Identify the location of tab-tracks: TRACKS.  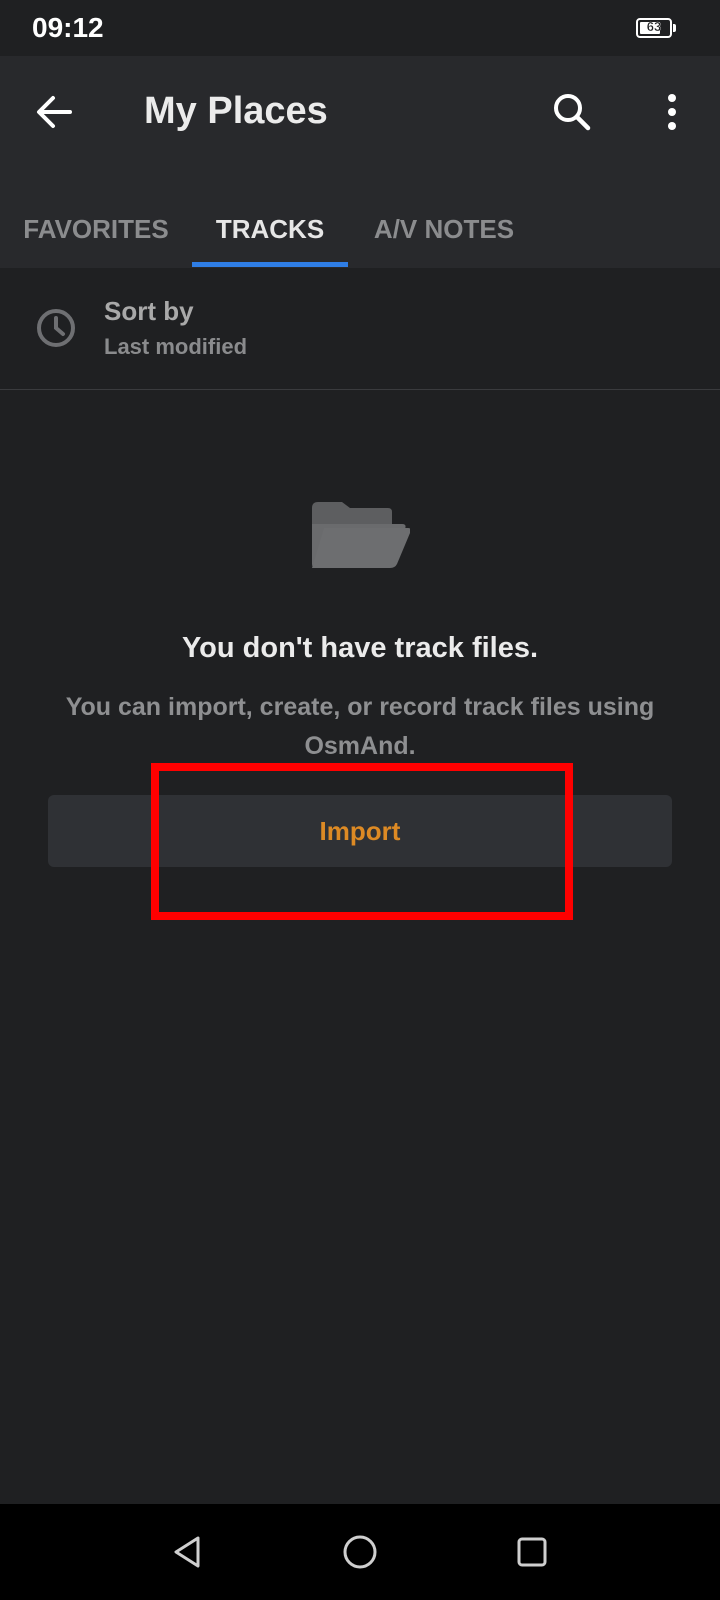
(270, 229).